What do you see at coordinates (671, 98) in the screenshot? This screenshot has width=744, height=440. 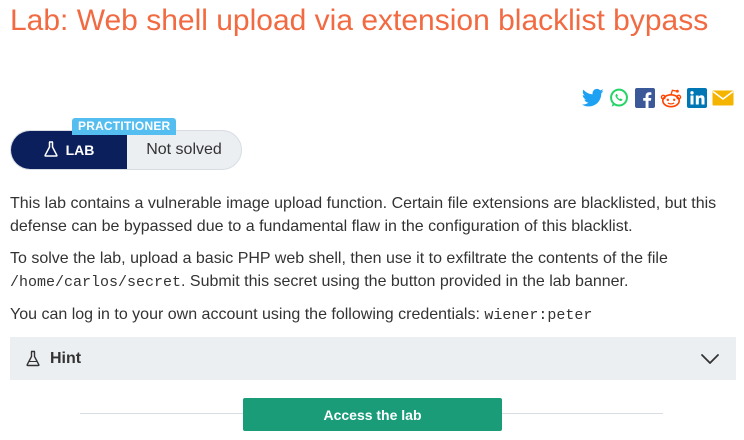 I see `reddit-icon` at bounding box center [671, 98].